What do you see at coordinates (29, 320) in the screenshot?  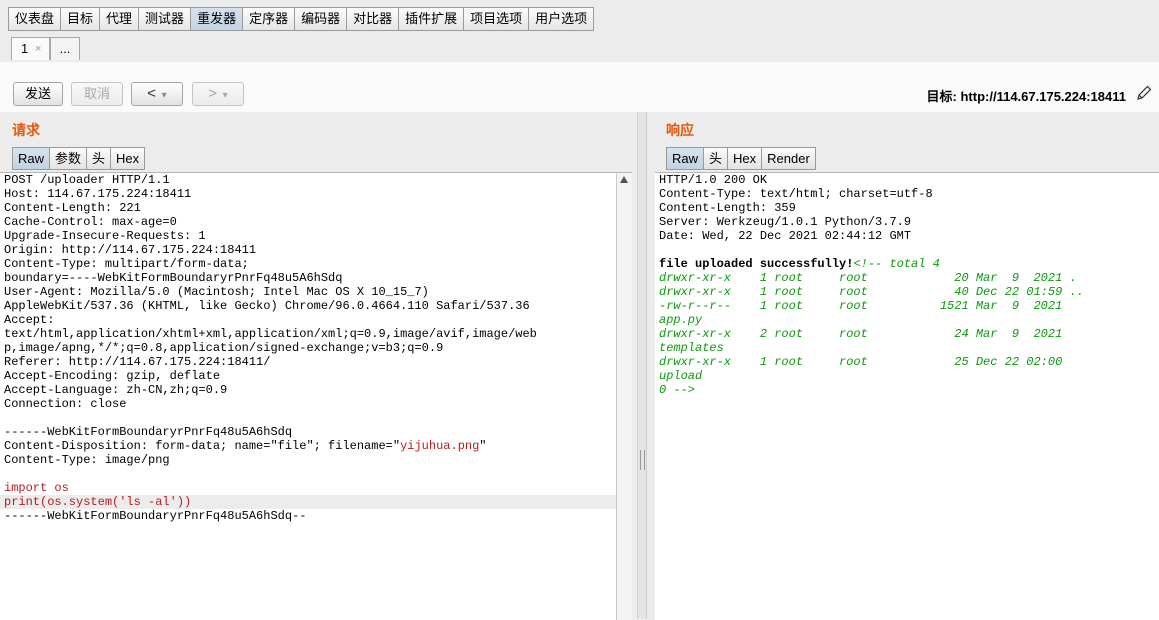 I see `request-line: Accept:` at bounding box center [29, 320].